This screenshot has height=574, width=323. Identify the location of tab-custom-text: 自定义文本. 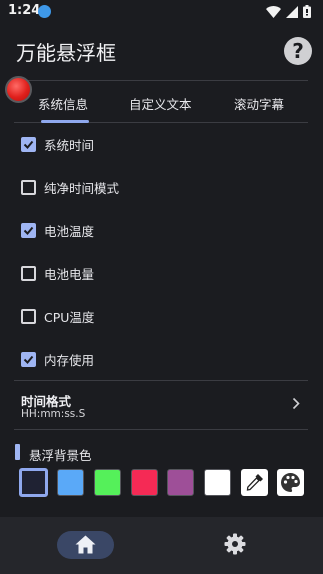
(160, 103).